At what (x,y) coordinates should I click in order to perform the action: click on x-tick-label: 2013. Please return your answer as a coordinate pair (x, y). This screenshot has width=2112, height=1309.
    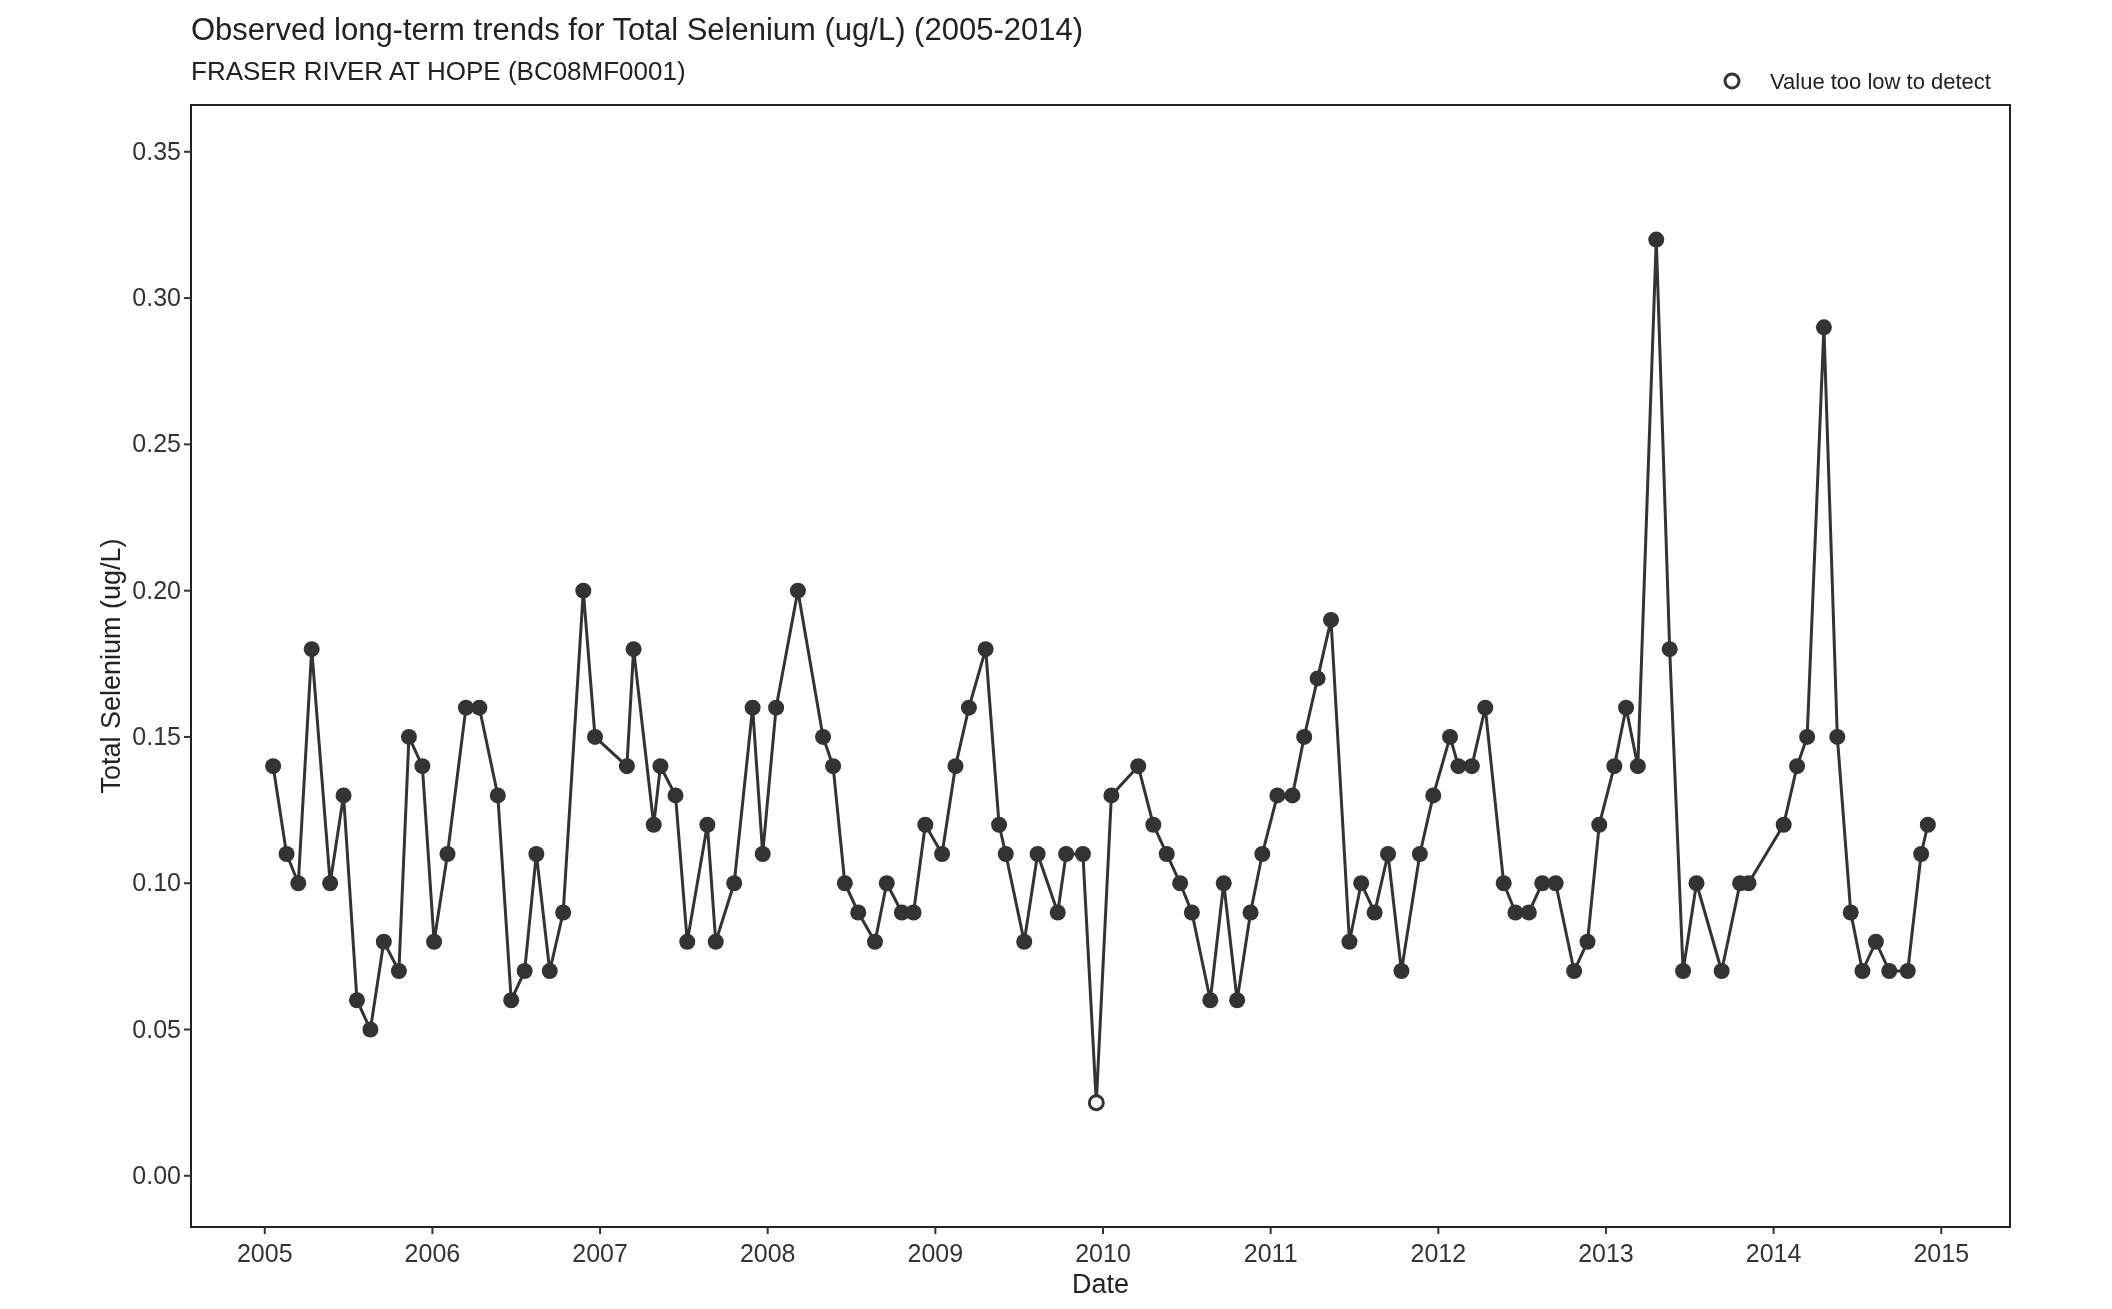
    Looking at the image, I should click on (1606, 1253).